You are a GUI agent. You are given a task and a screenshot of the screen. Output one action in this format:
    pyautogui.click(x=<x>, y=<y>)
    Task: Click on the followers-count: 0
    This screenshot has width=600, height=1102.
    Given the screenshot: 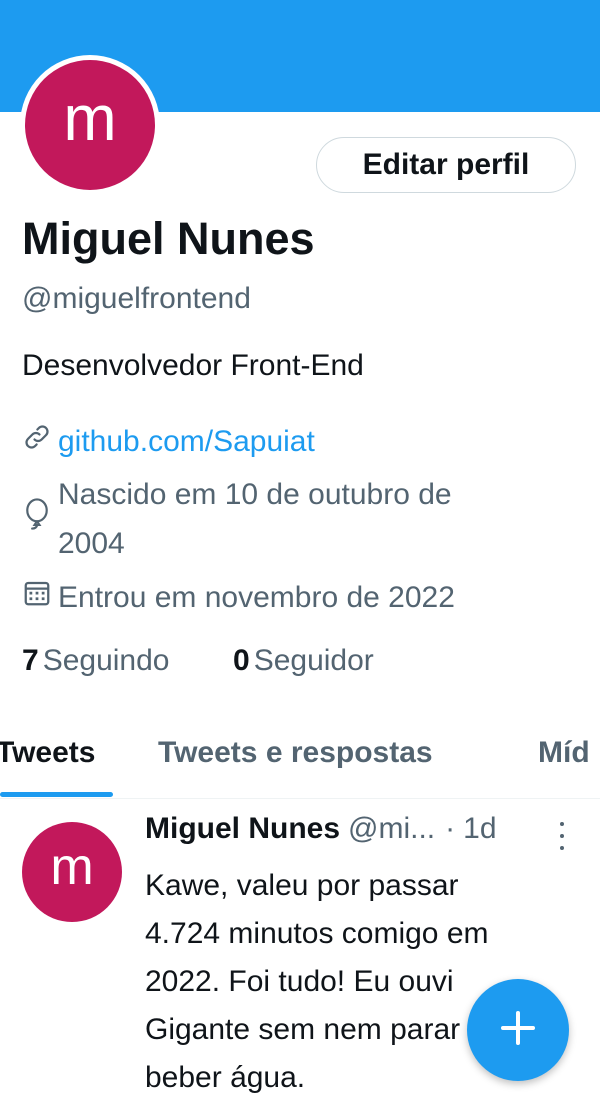 What is the action you would take?
    pyautogui.click(x=241, y=660)
    